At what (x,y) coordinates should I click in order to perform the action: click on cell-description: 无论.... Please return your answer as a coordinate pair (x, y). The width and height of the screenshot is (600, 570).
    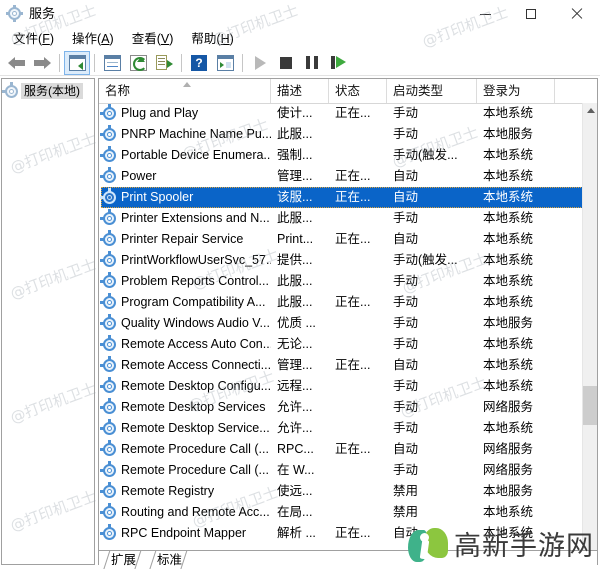
    Looking at the image, I should click on (295, 344).